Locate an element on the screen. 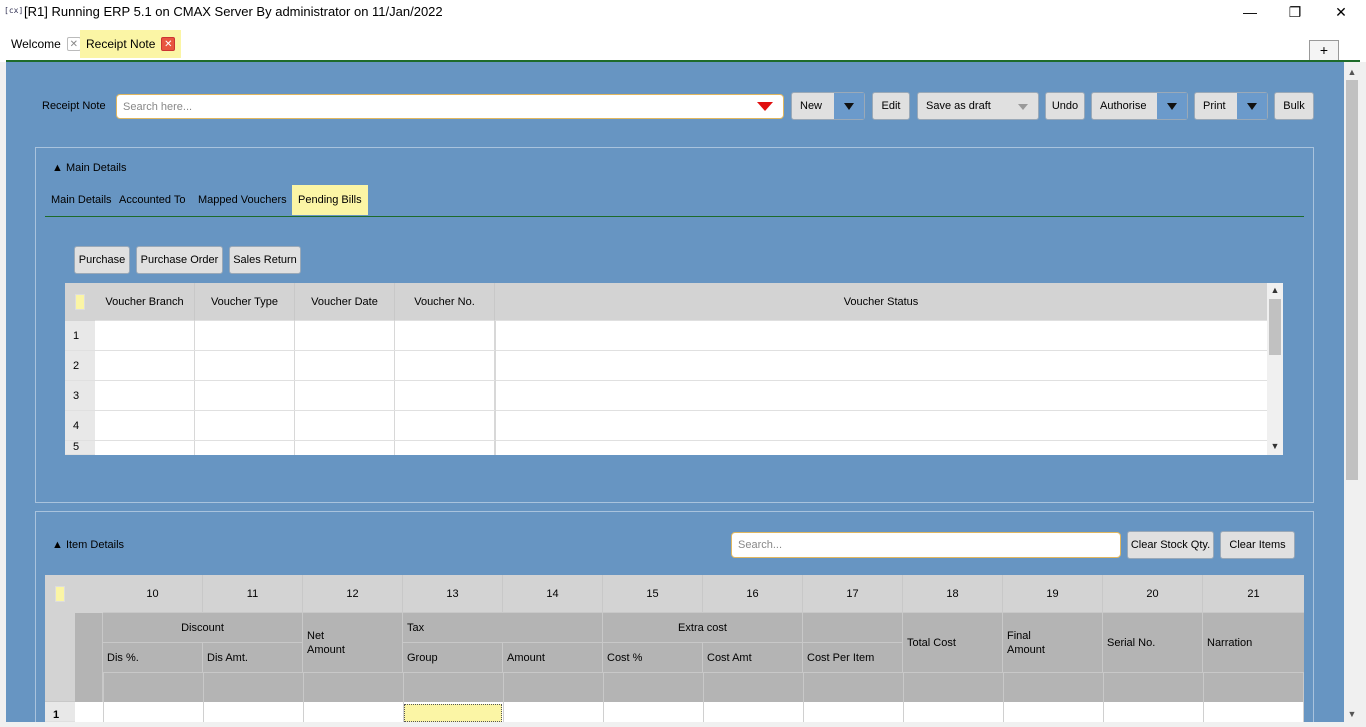 Image resolution: width=1366 pixels, height=727 pixels. page-scroll-down-icon: ▼ is located at coordinates (1352, 714).